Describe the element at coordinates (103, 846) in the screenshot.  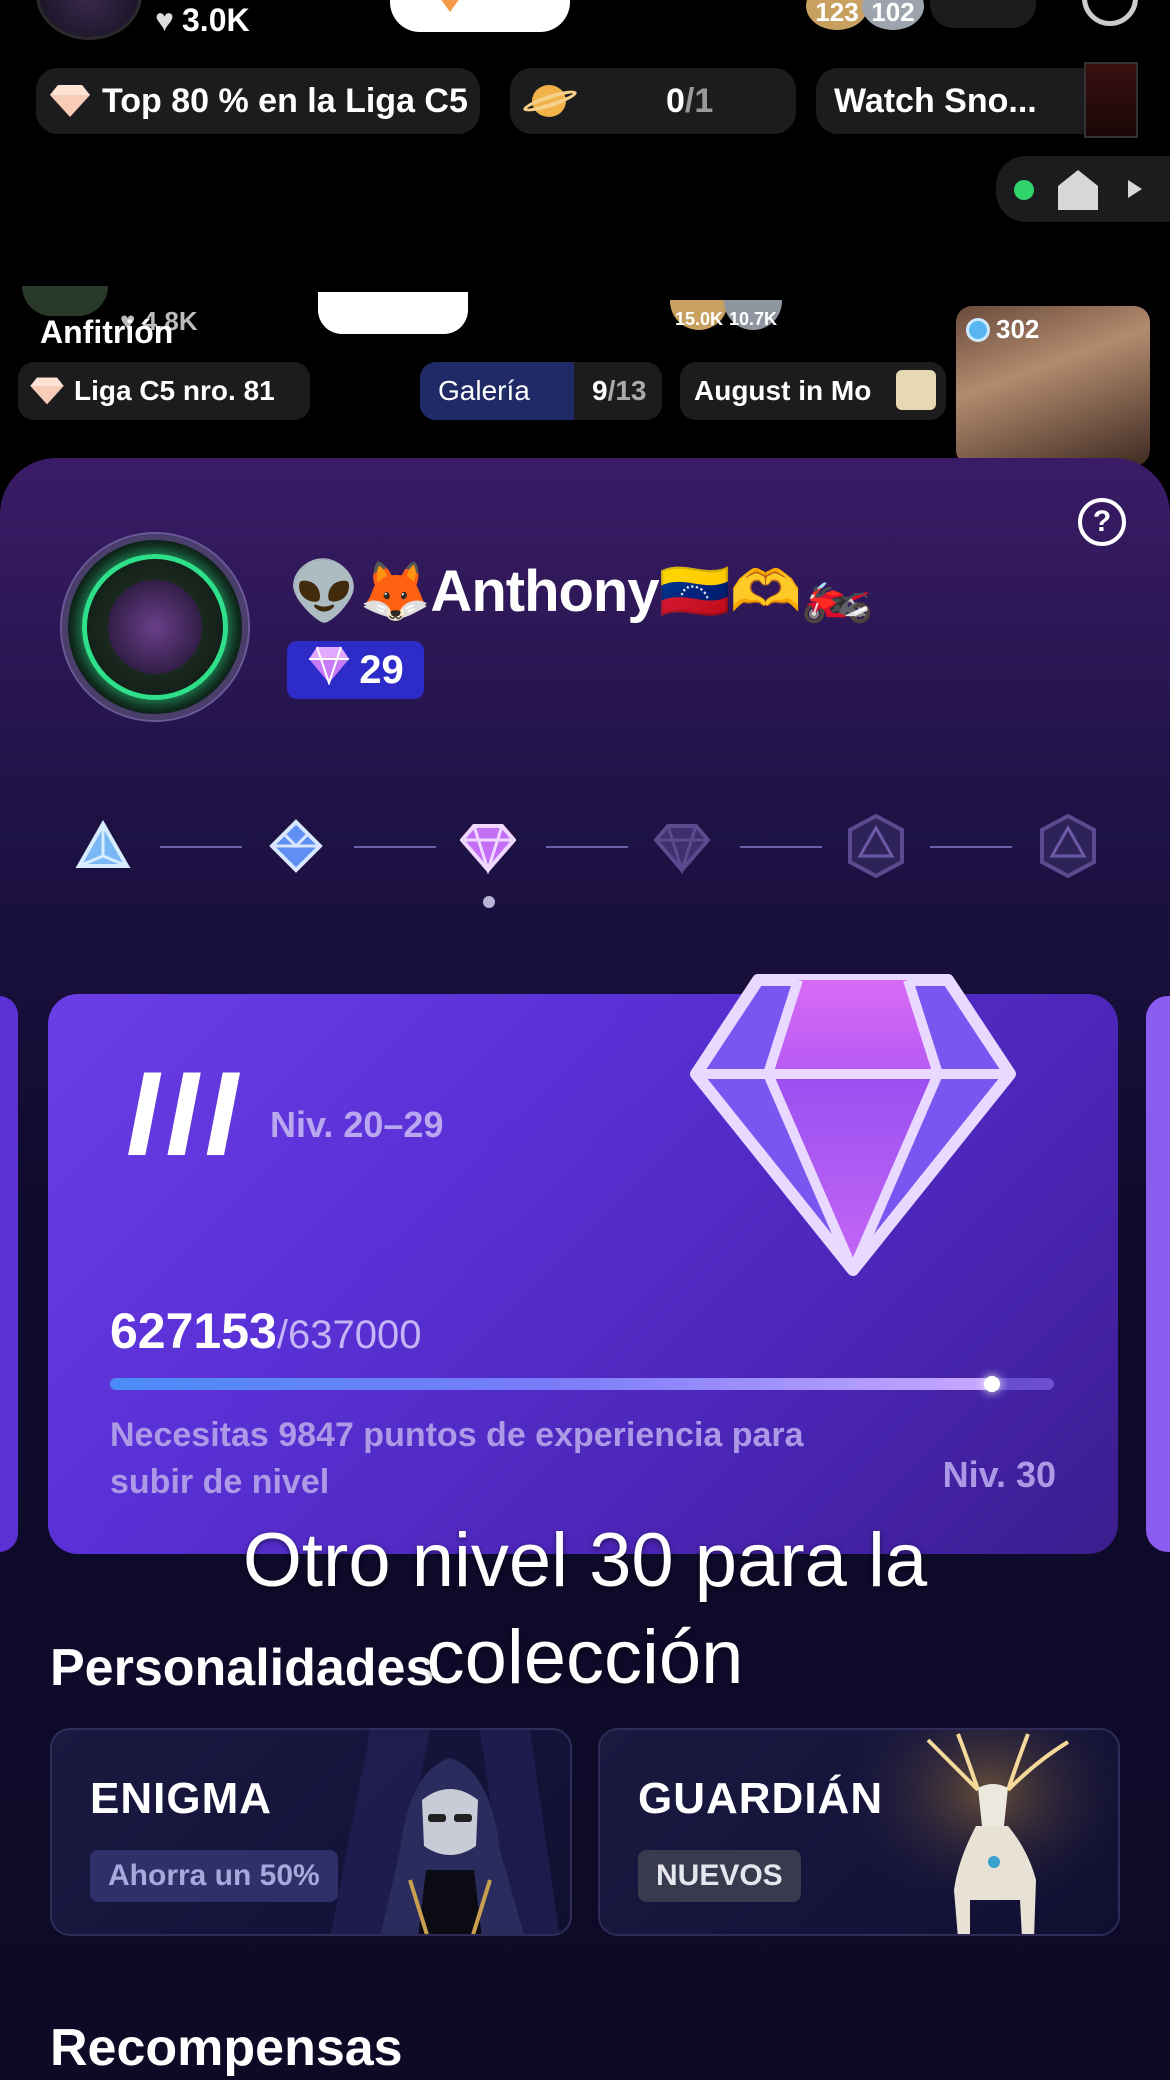
I see `tier-1-triangle-icon` at that location.